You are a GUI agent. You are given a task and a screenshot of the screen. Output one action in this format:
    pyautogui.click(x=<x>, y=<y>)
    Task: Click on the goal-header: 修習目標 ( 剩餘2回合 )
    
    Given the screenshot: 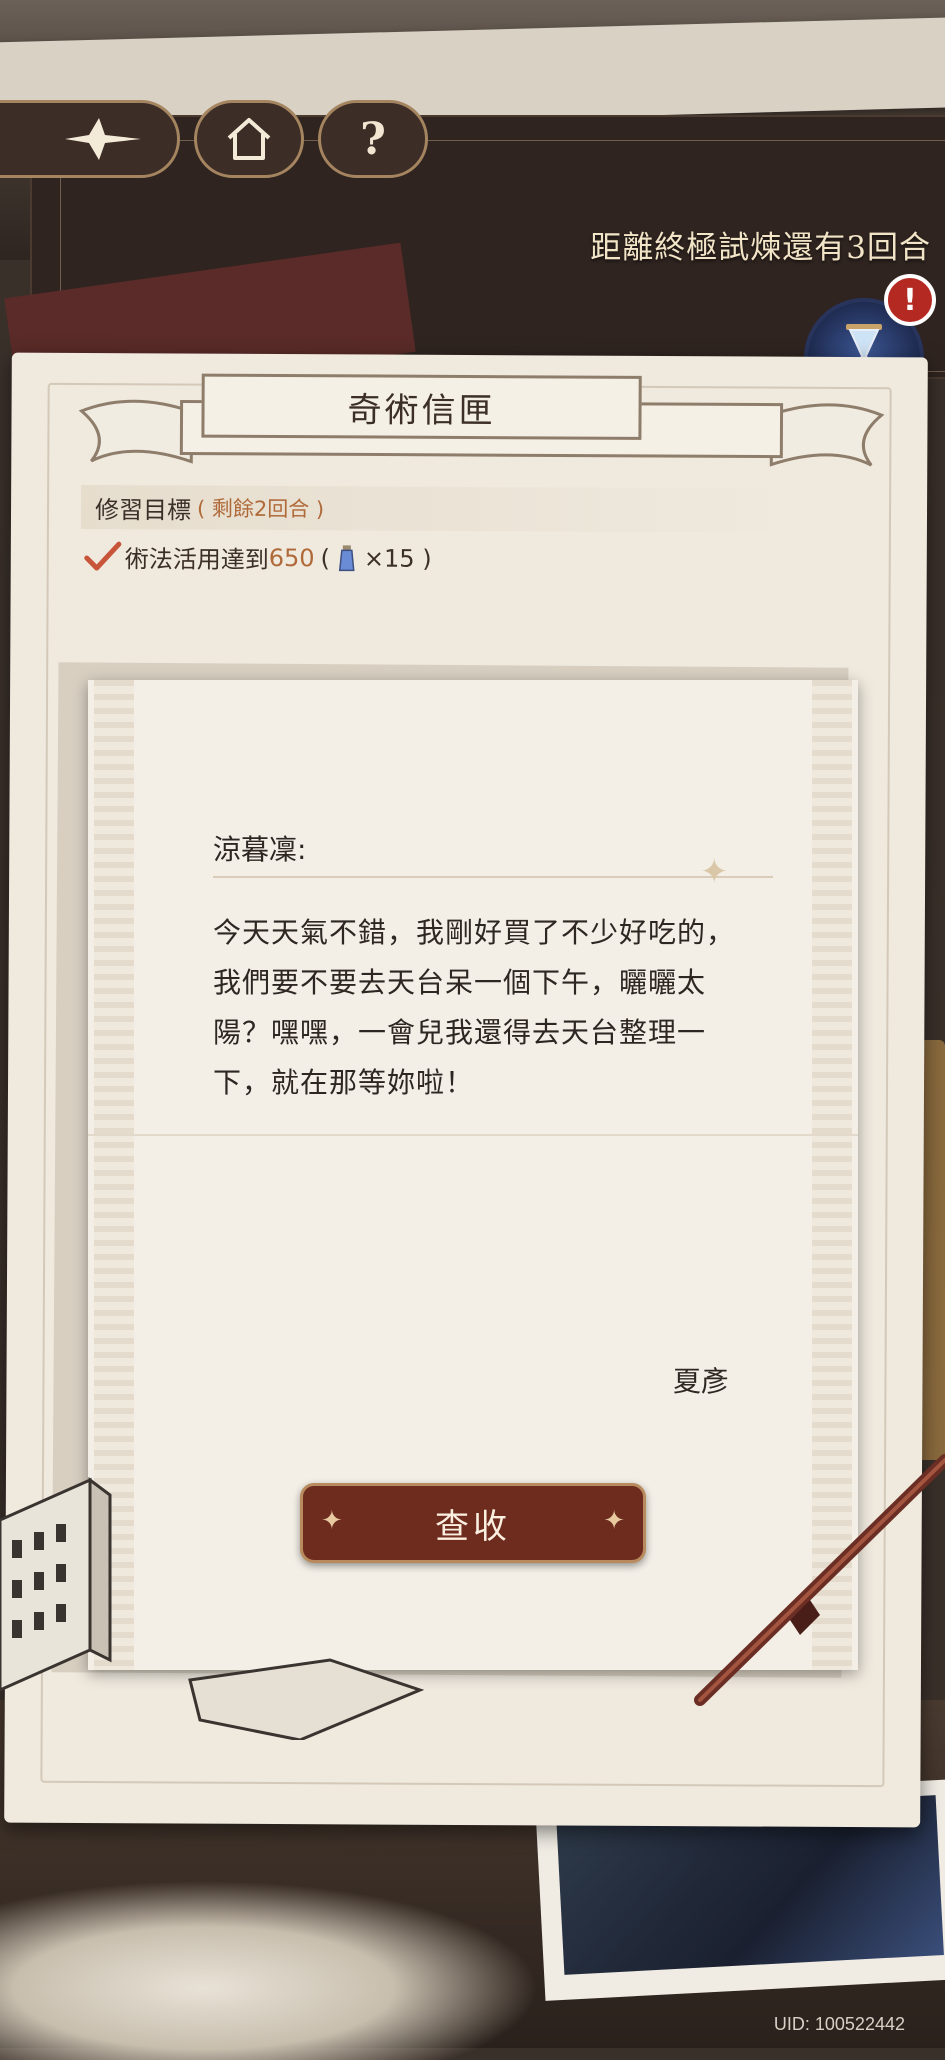 What is the action you would take?
    pyautogui.click(x=476, y=509)
    